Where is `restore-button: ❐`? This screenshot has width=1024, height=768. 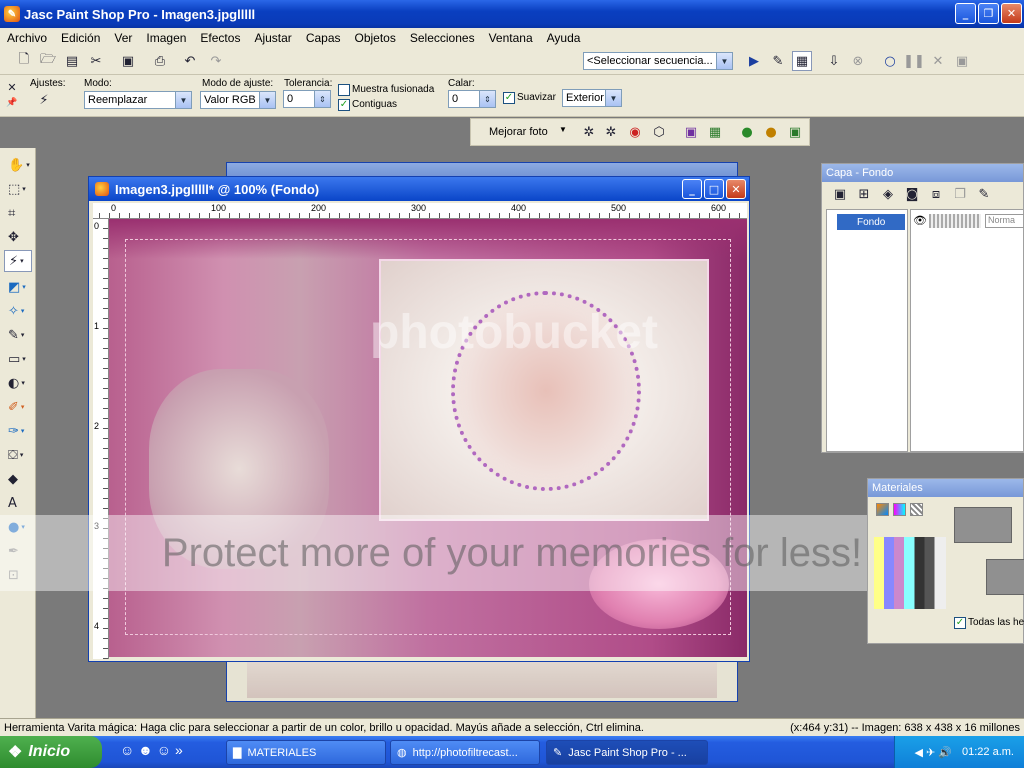
restore-button: ❐ is located at coordinates (988, 13).